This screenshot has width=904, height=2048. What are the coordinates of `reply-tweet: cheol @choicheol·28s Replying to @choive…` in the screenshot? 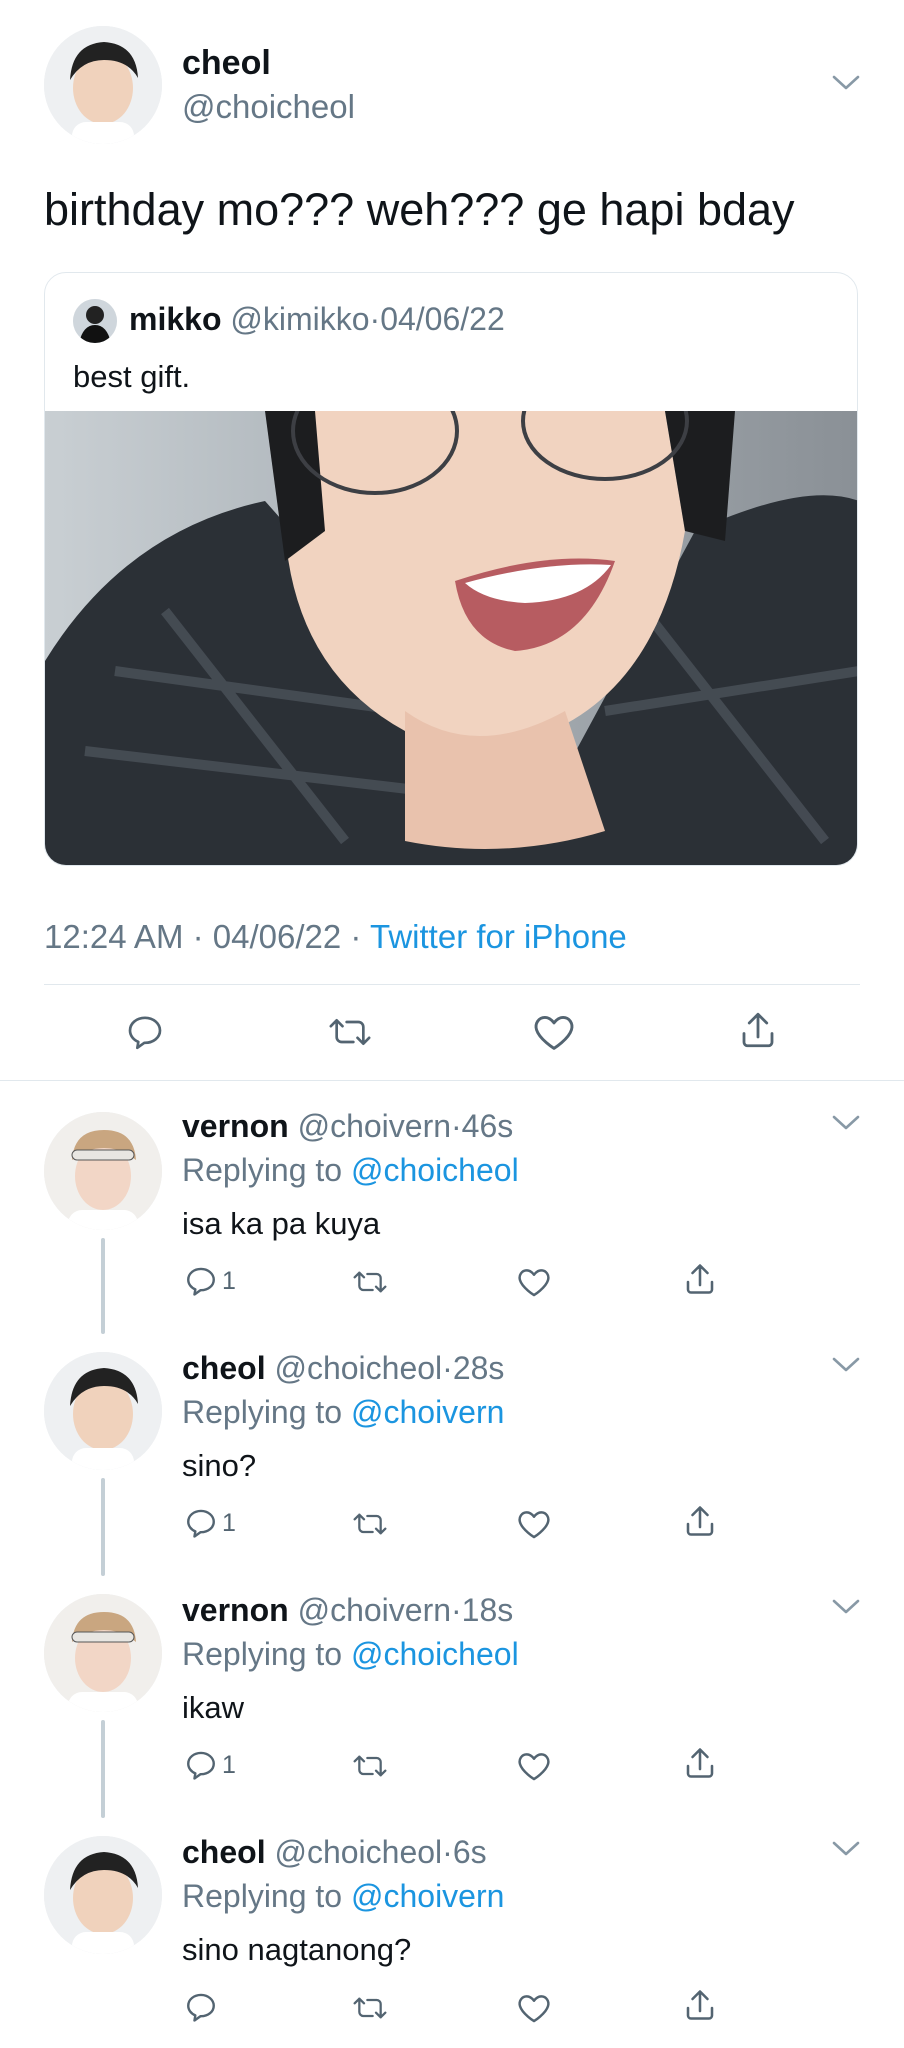 It's located at (452, 1452).